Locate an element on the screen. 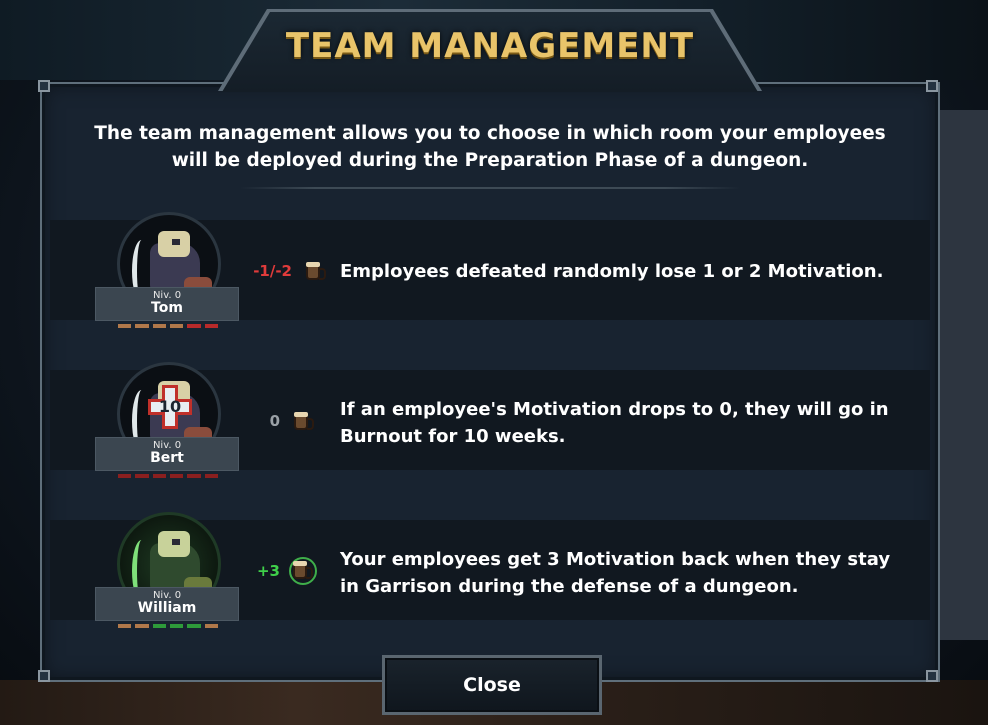 This screenshot has height=725, width=988. motivation-delta: +3 is located at coordinates (268, 571).